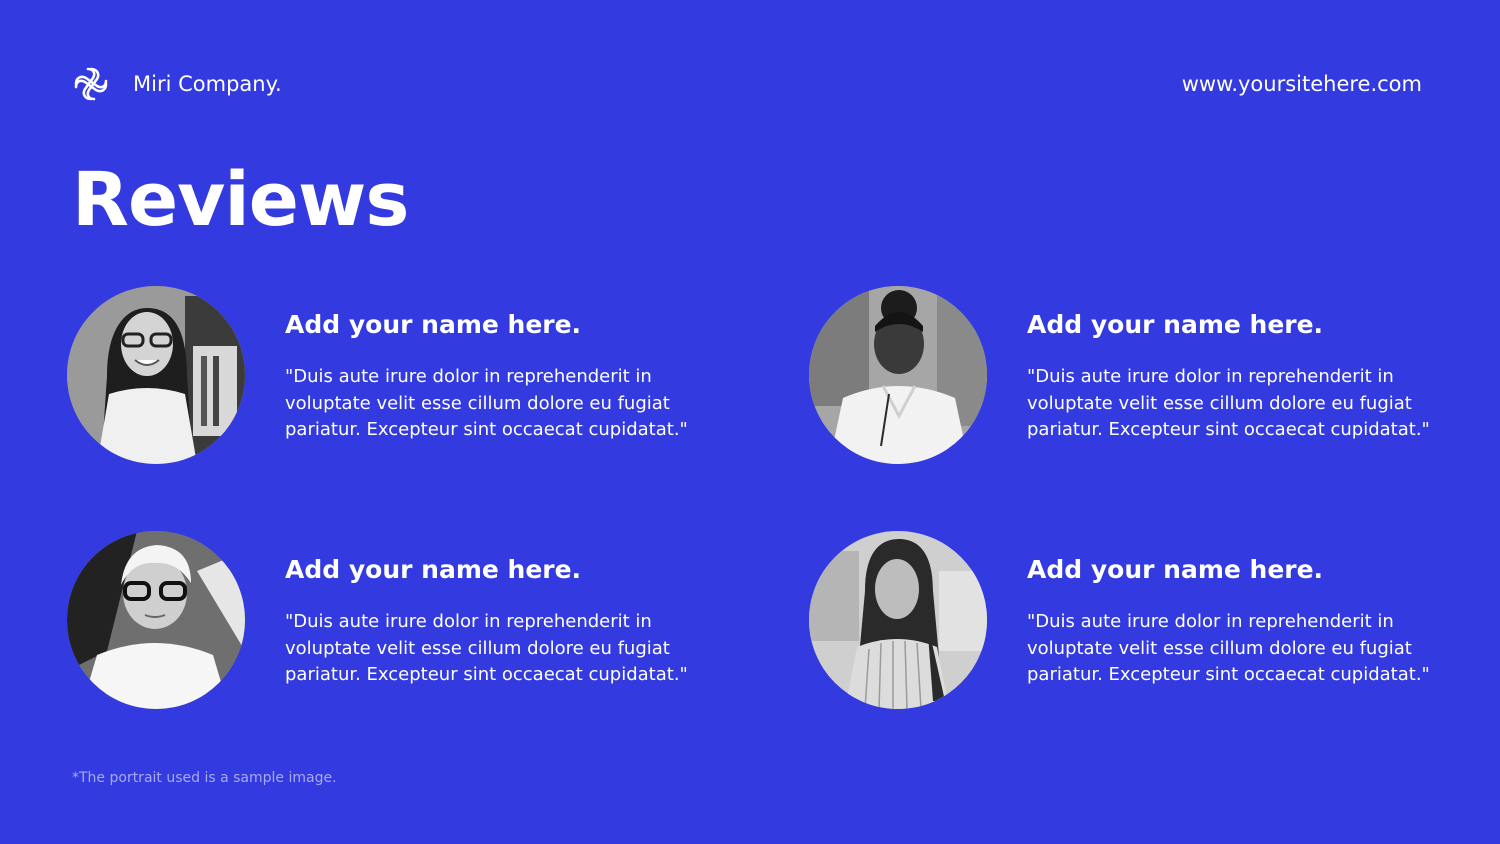 Image resolution: width=1500 pixels, height=844 pixels. I want to click on brand-name: Miri Company., so click(207, 84).